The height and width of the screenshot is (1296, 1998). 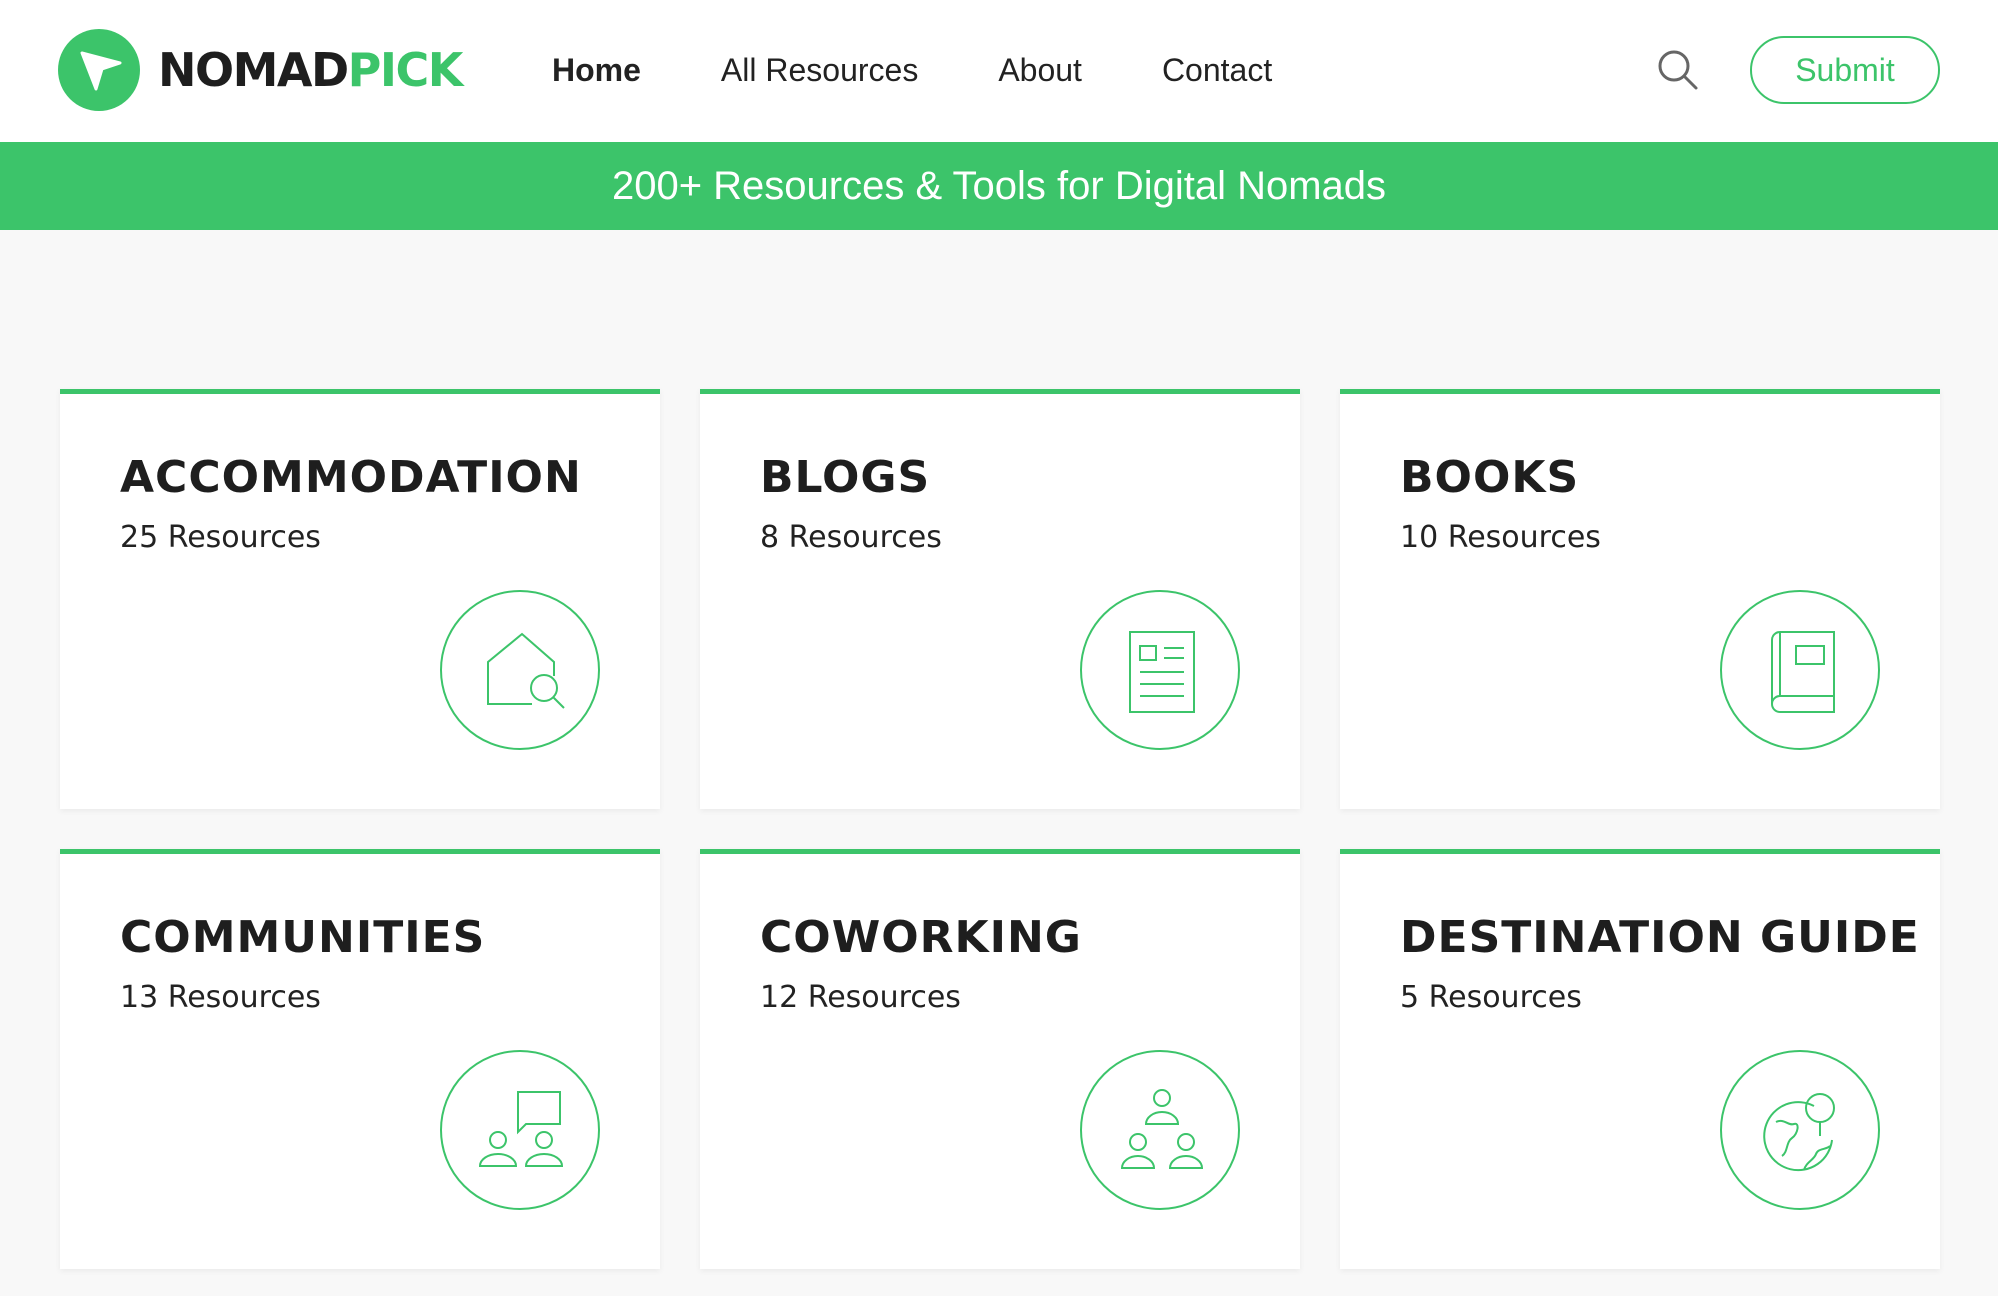 What do you see at coordinates (1491, 997) in the screenshot?
I see `category-count: 5 Resources` at bounding box center [1491, 997].